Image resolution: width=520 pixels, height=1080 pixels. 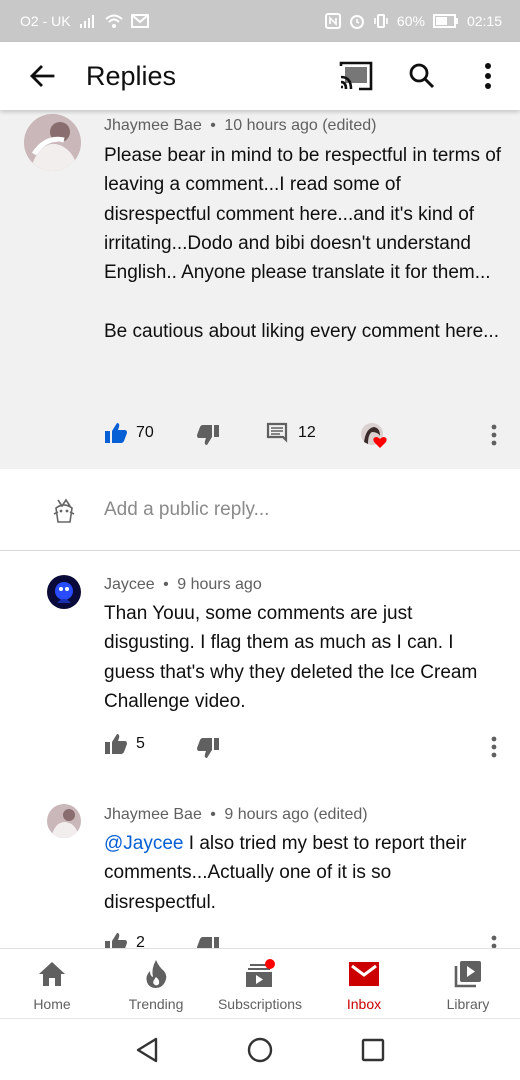 What do you see at coordinates (140, 743) in the screenshot?
I see `like-count: 5` at bounding box center [140, 743].